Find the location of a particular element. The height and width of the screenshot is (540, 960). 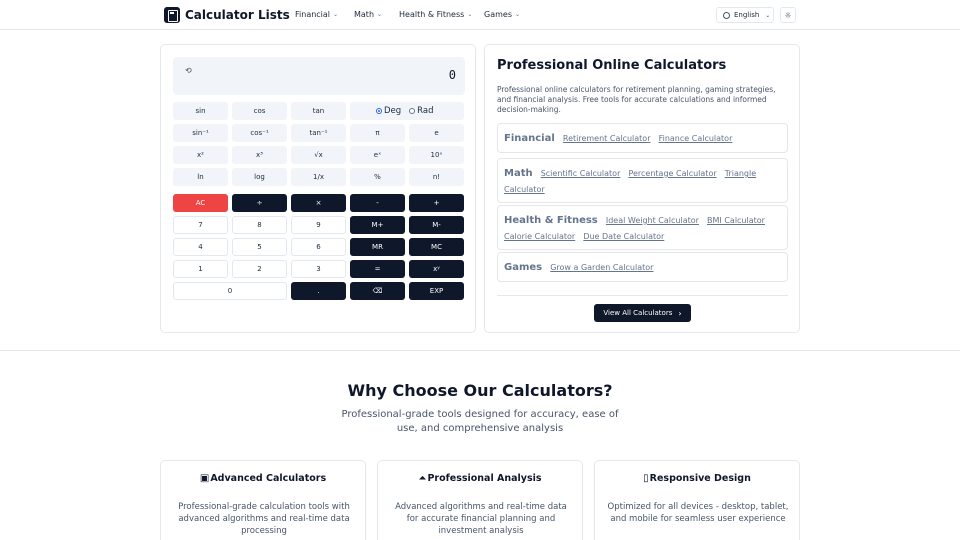

key-exp-button: EXP is located at coordinates (436, 291).